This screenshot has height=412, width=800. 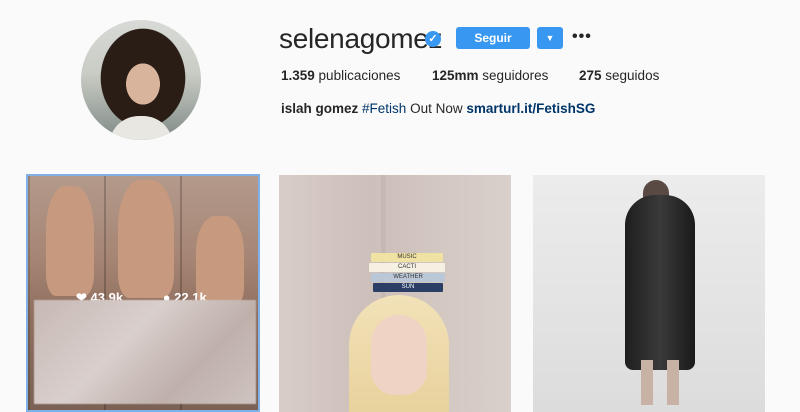 I want to click on post-1-figure-center, so click(x=146, y=239).